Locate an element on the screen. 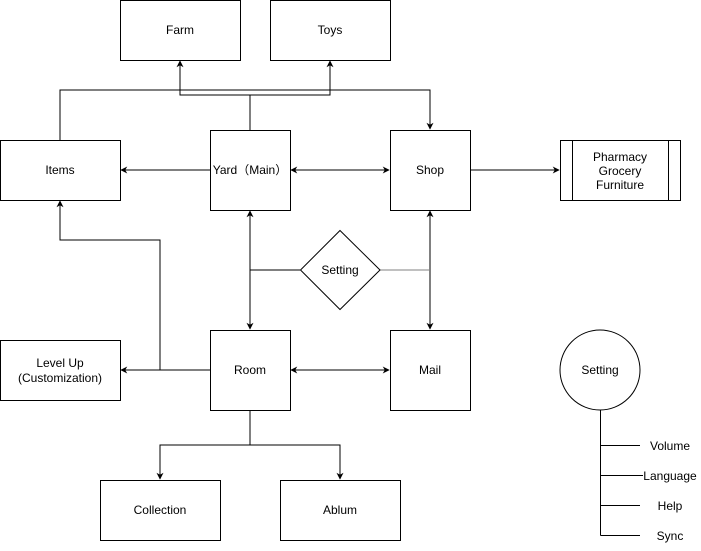 The width and height of the screenshot is (701, 551). node-collection-label: Collection is located at coordinates (160, 510).